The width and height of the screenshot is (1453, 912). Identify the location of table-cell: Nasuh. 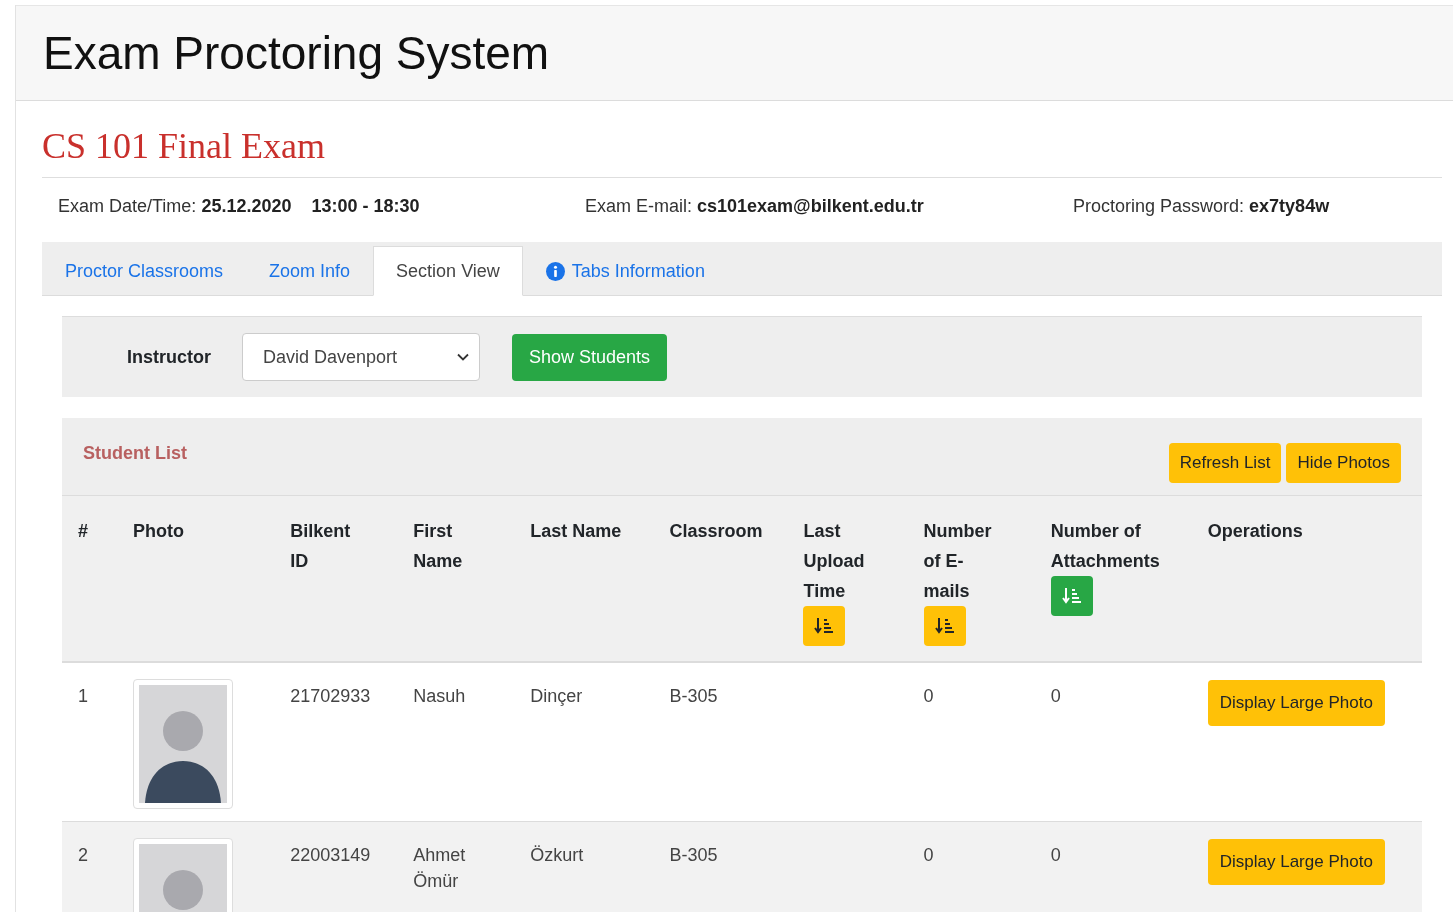
(456, 742).